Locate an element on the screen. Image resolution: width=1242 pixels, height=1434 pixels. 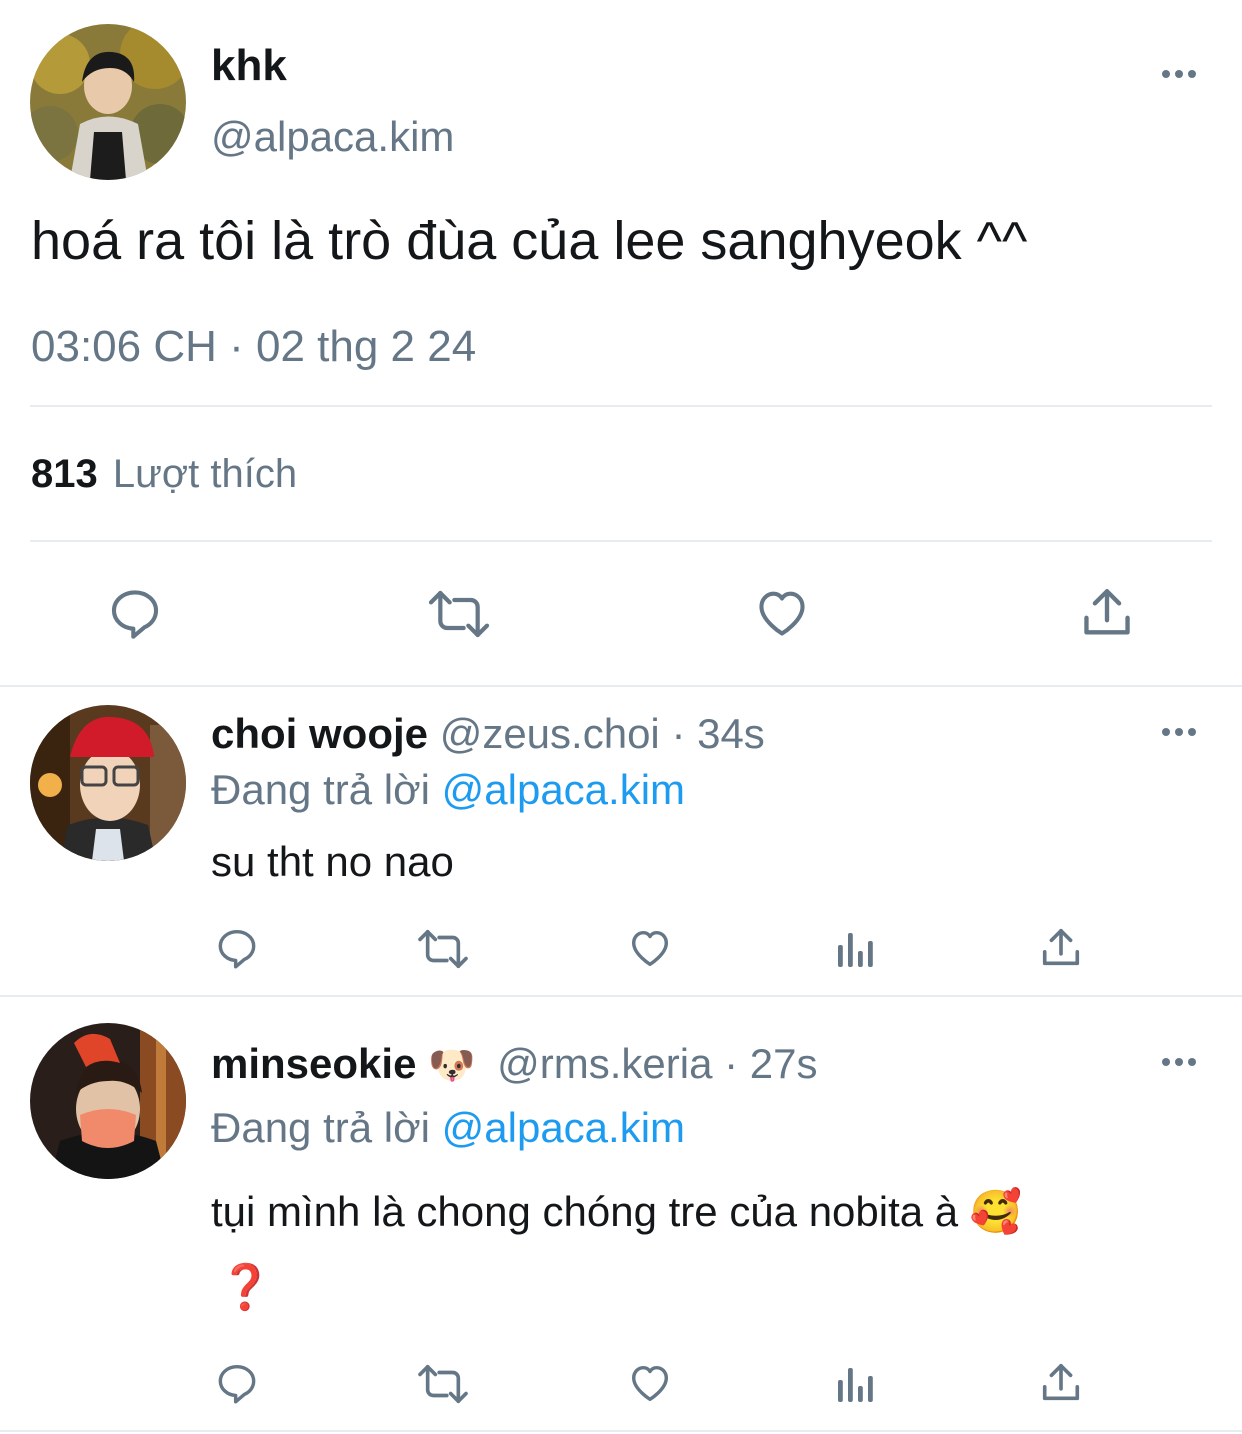
author-handle: @alpaca.kim is located at coordinates (332, 137).